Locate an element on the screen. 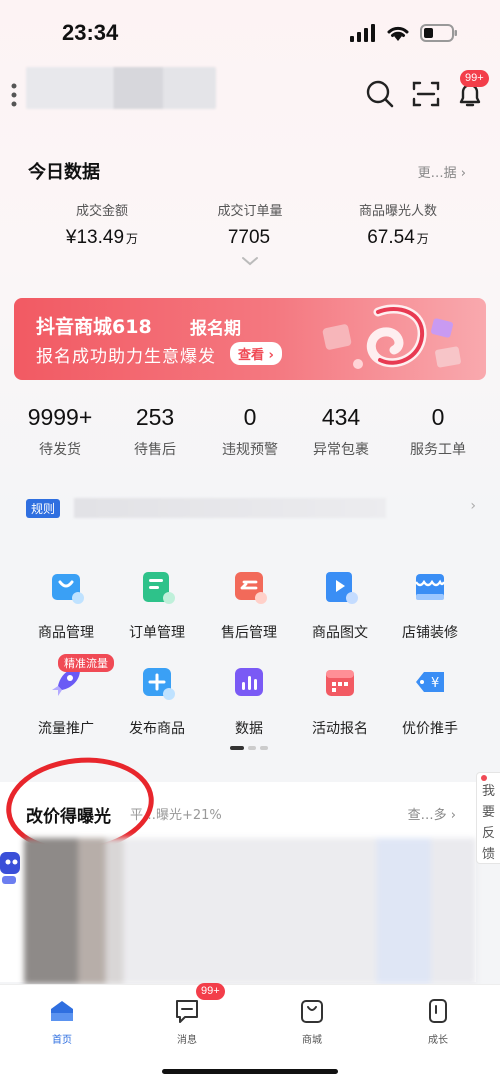 Image resolution: width=500 pixels, height=1084 pixels. grid-item-product-management: 商品管理 is located at coordinates (66, 605).